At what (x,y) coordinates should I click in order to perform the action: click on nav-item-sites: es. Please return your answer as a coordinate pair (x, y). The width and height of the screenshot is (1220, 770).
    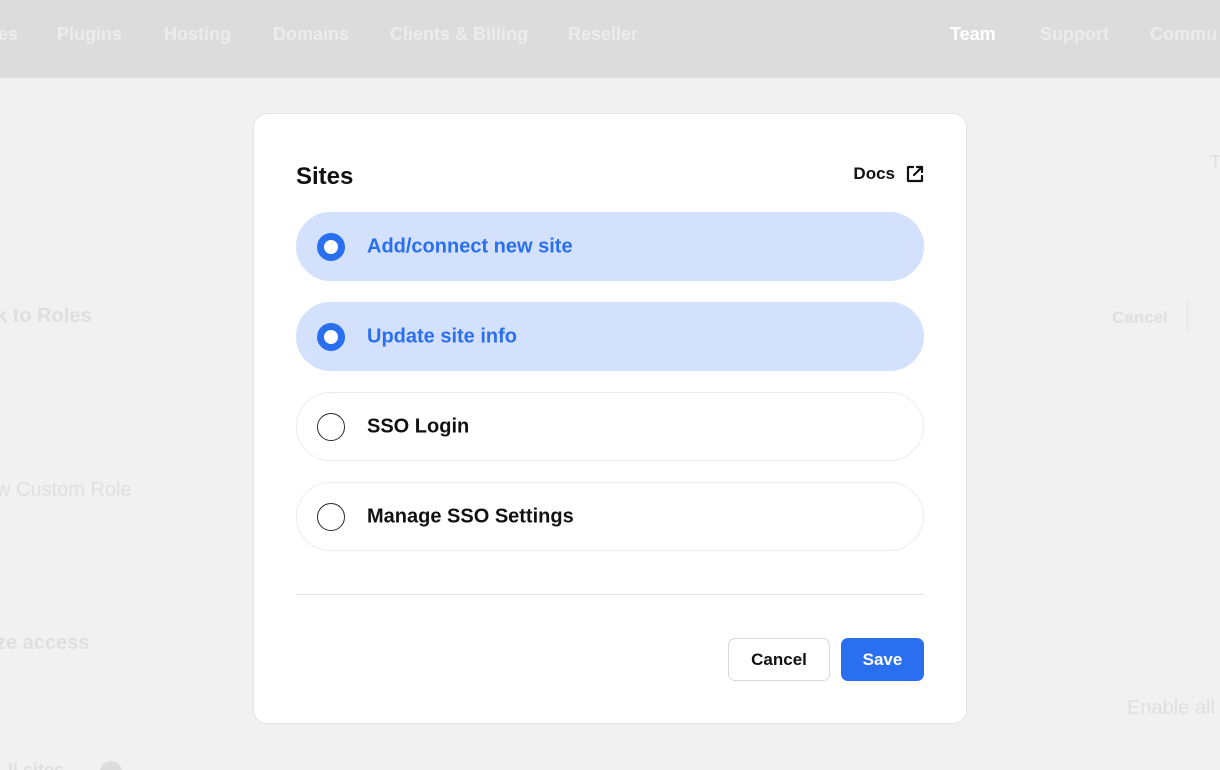
    Looking at the image, I should click on (9, 34).